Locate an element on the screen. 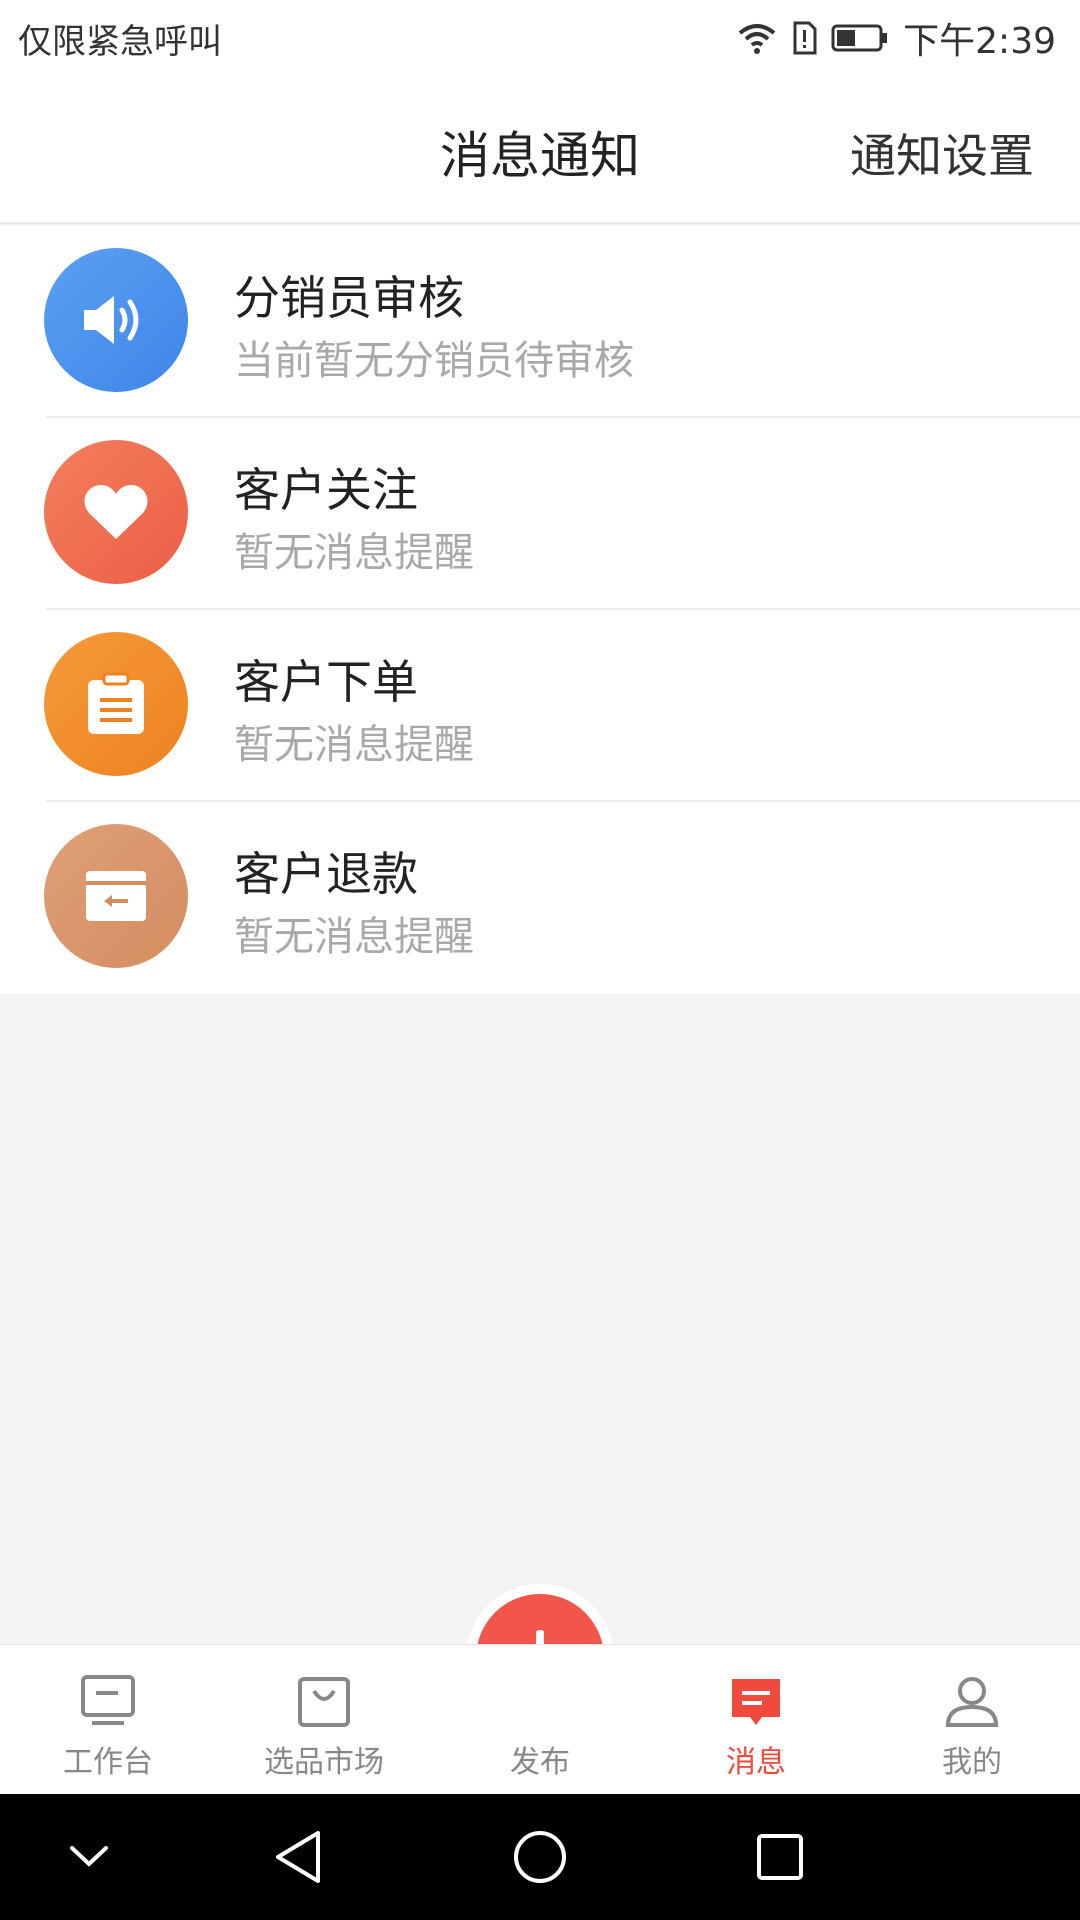  status-icons: 下午2:39 is located at coordinates (896, 38).